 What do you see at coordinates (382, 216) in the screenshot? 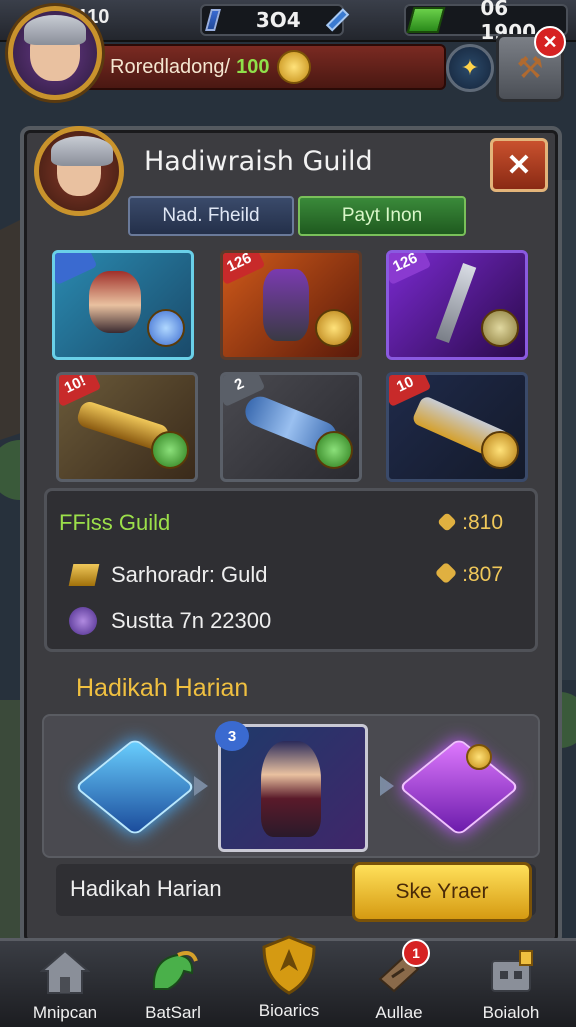
I see `tab-payt-inon: Payt Inon` at bounding box center [382, 216].